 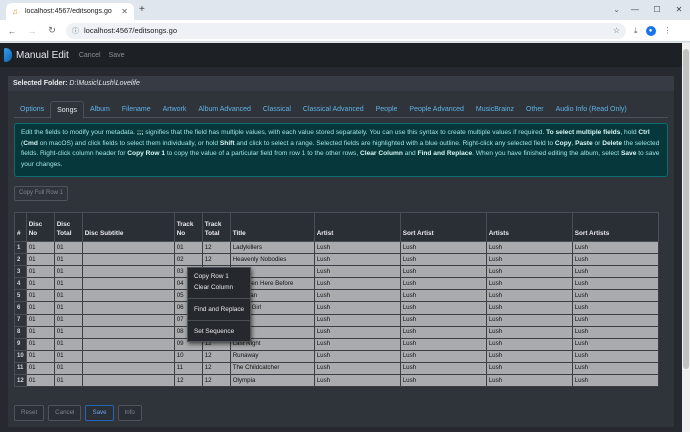 What do you see at coordinates (12, 31) in the screenshot?
I see `back-icon: ←` at bounding box center [12, 31].